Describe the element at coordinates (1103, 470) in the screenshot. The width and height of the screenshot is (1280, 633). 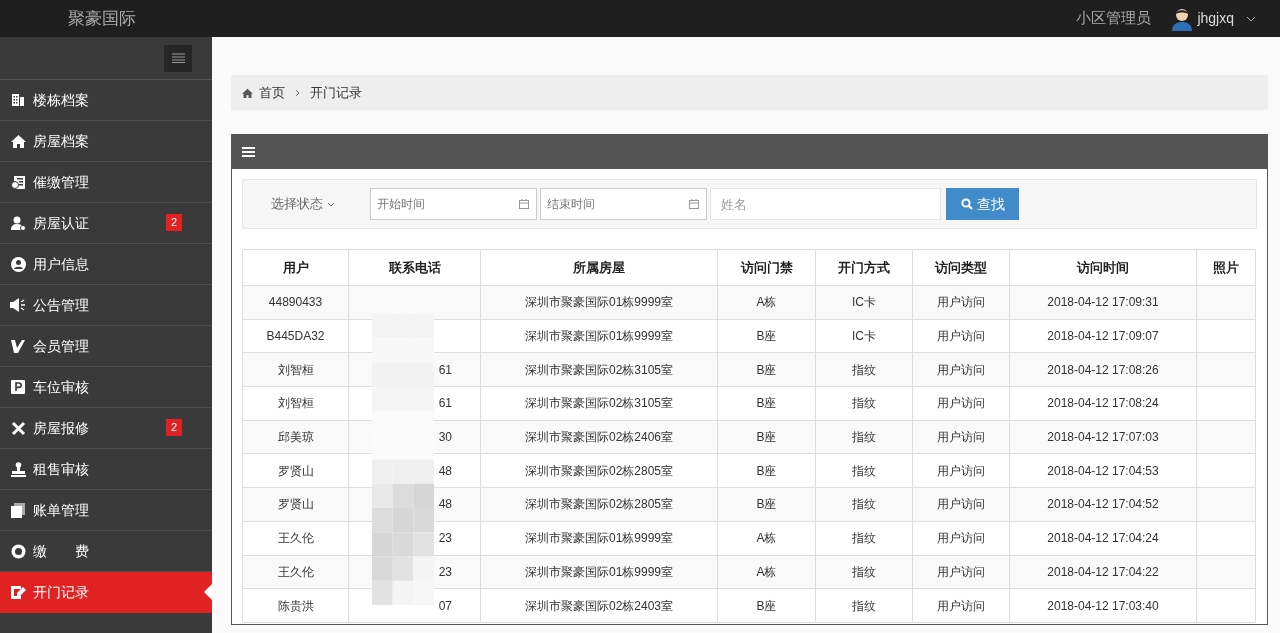
I see `table-cell: 2018-04-12 17:04:53` at that location.